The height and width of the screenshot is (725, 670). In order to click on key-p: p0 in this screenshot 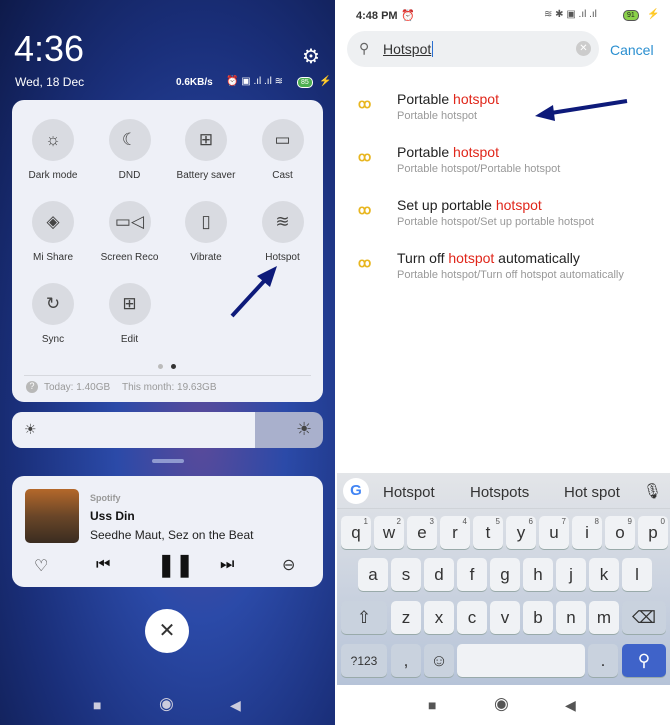, I will do `click(653, 532)`.